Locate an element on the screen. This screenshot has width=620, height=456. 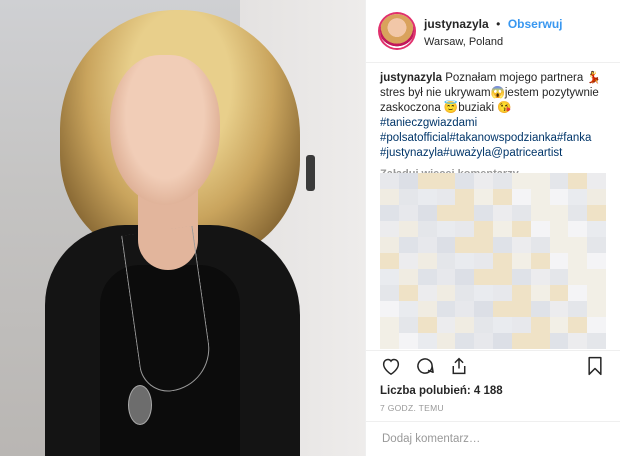
door-handle is located at coordinates (310, 173).